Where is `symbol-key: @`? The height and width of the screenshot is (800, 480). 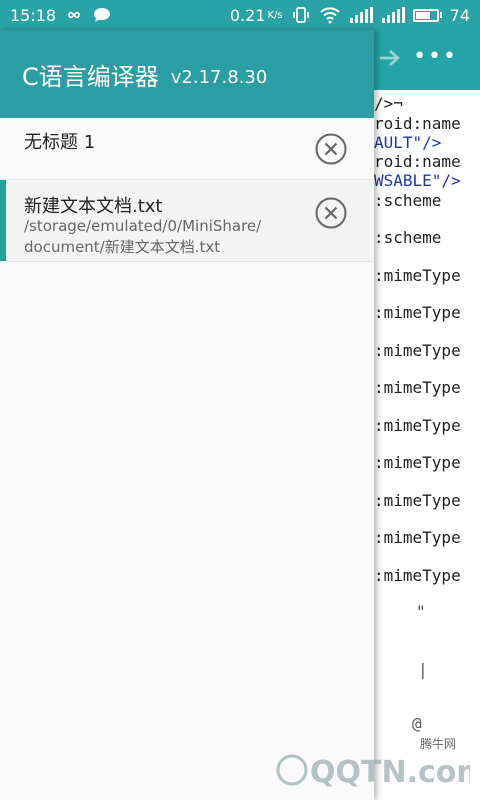 symbol-key: @ is located at coordinates (417, 723).